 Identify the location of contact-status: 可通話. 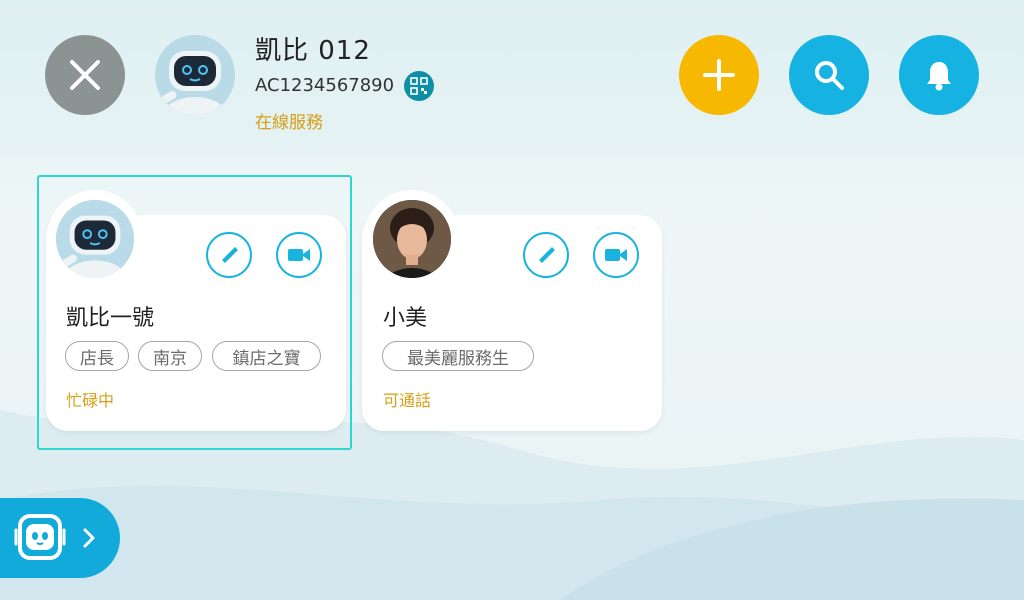
(407, 400).